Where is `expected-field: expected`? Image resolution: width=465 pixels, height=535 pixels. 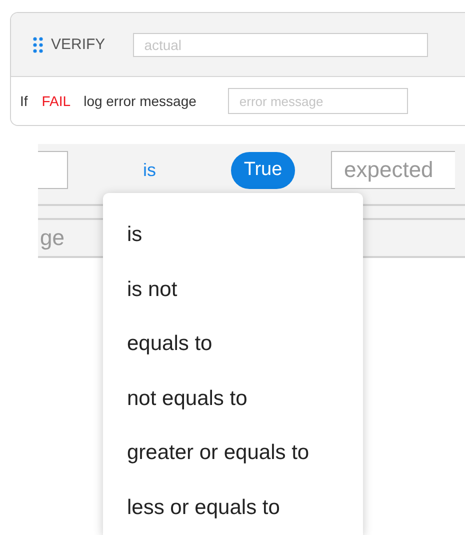
expected-field: expected is located at coordinates (393, 170).